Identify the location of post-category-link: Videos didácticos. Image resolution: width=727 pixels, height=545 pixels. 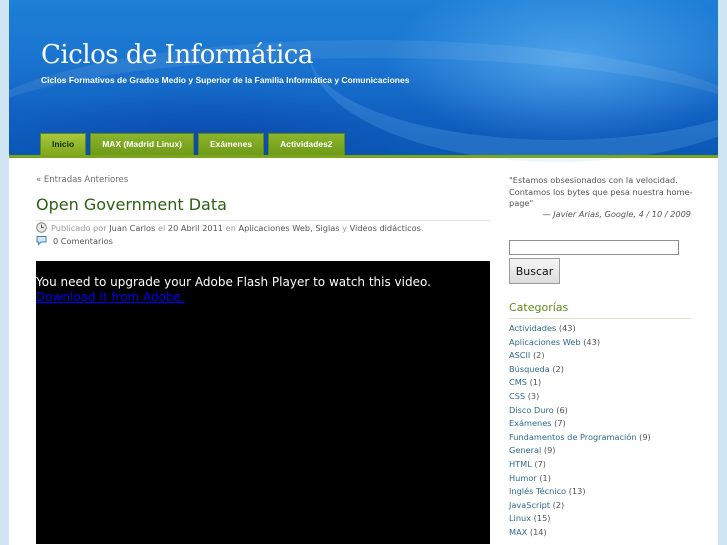
(385, 228).